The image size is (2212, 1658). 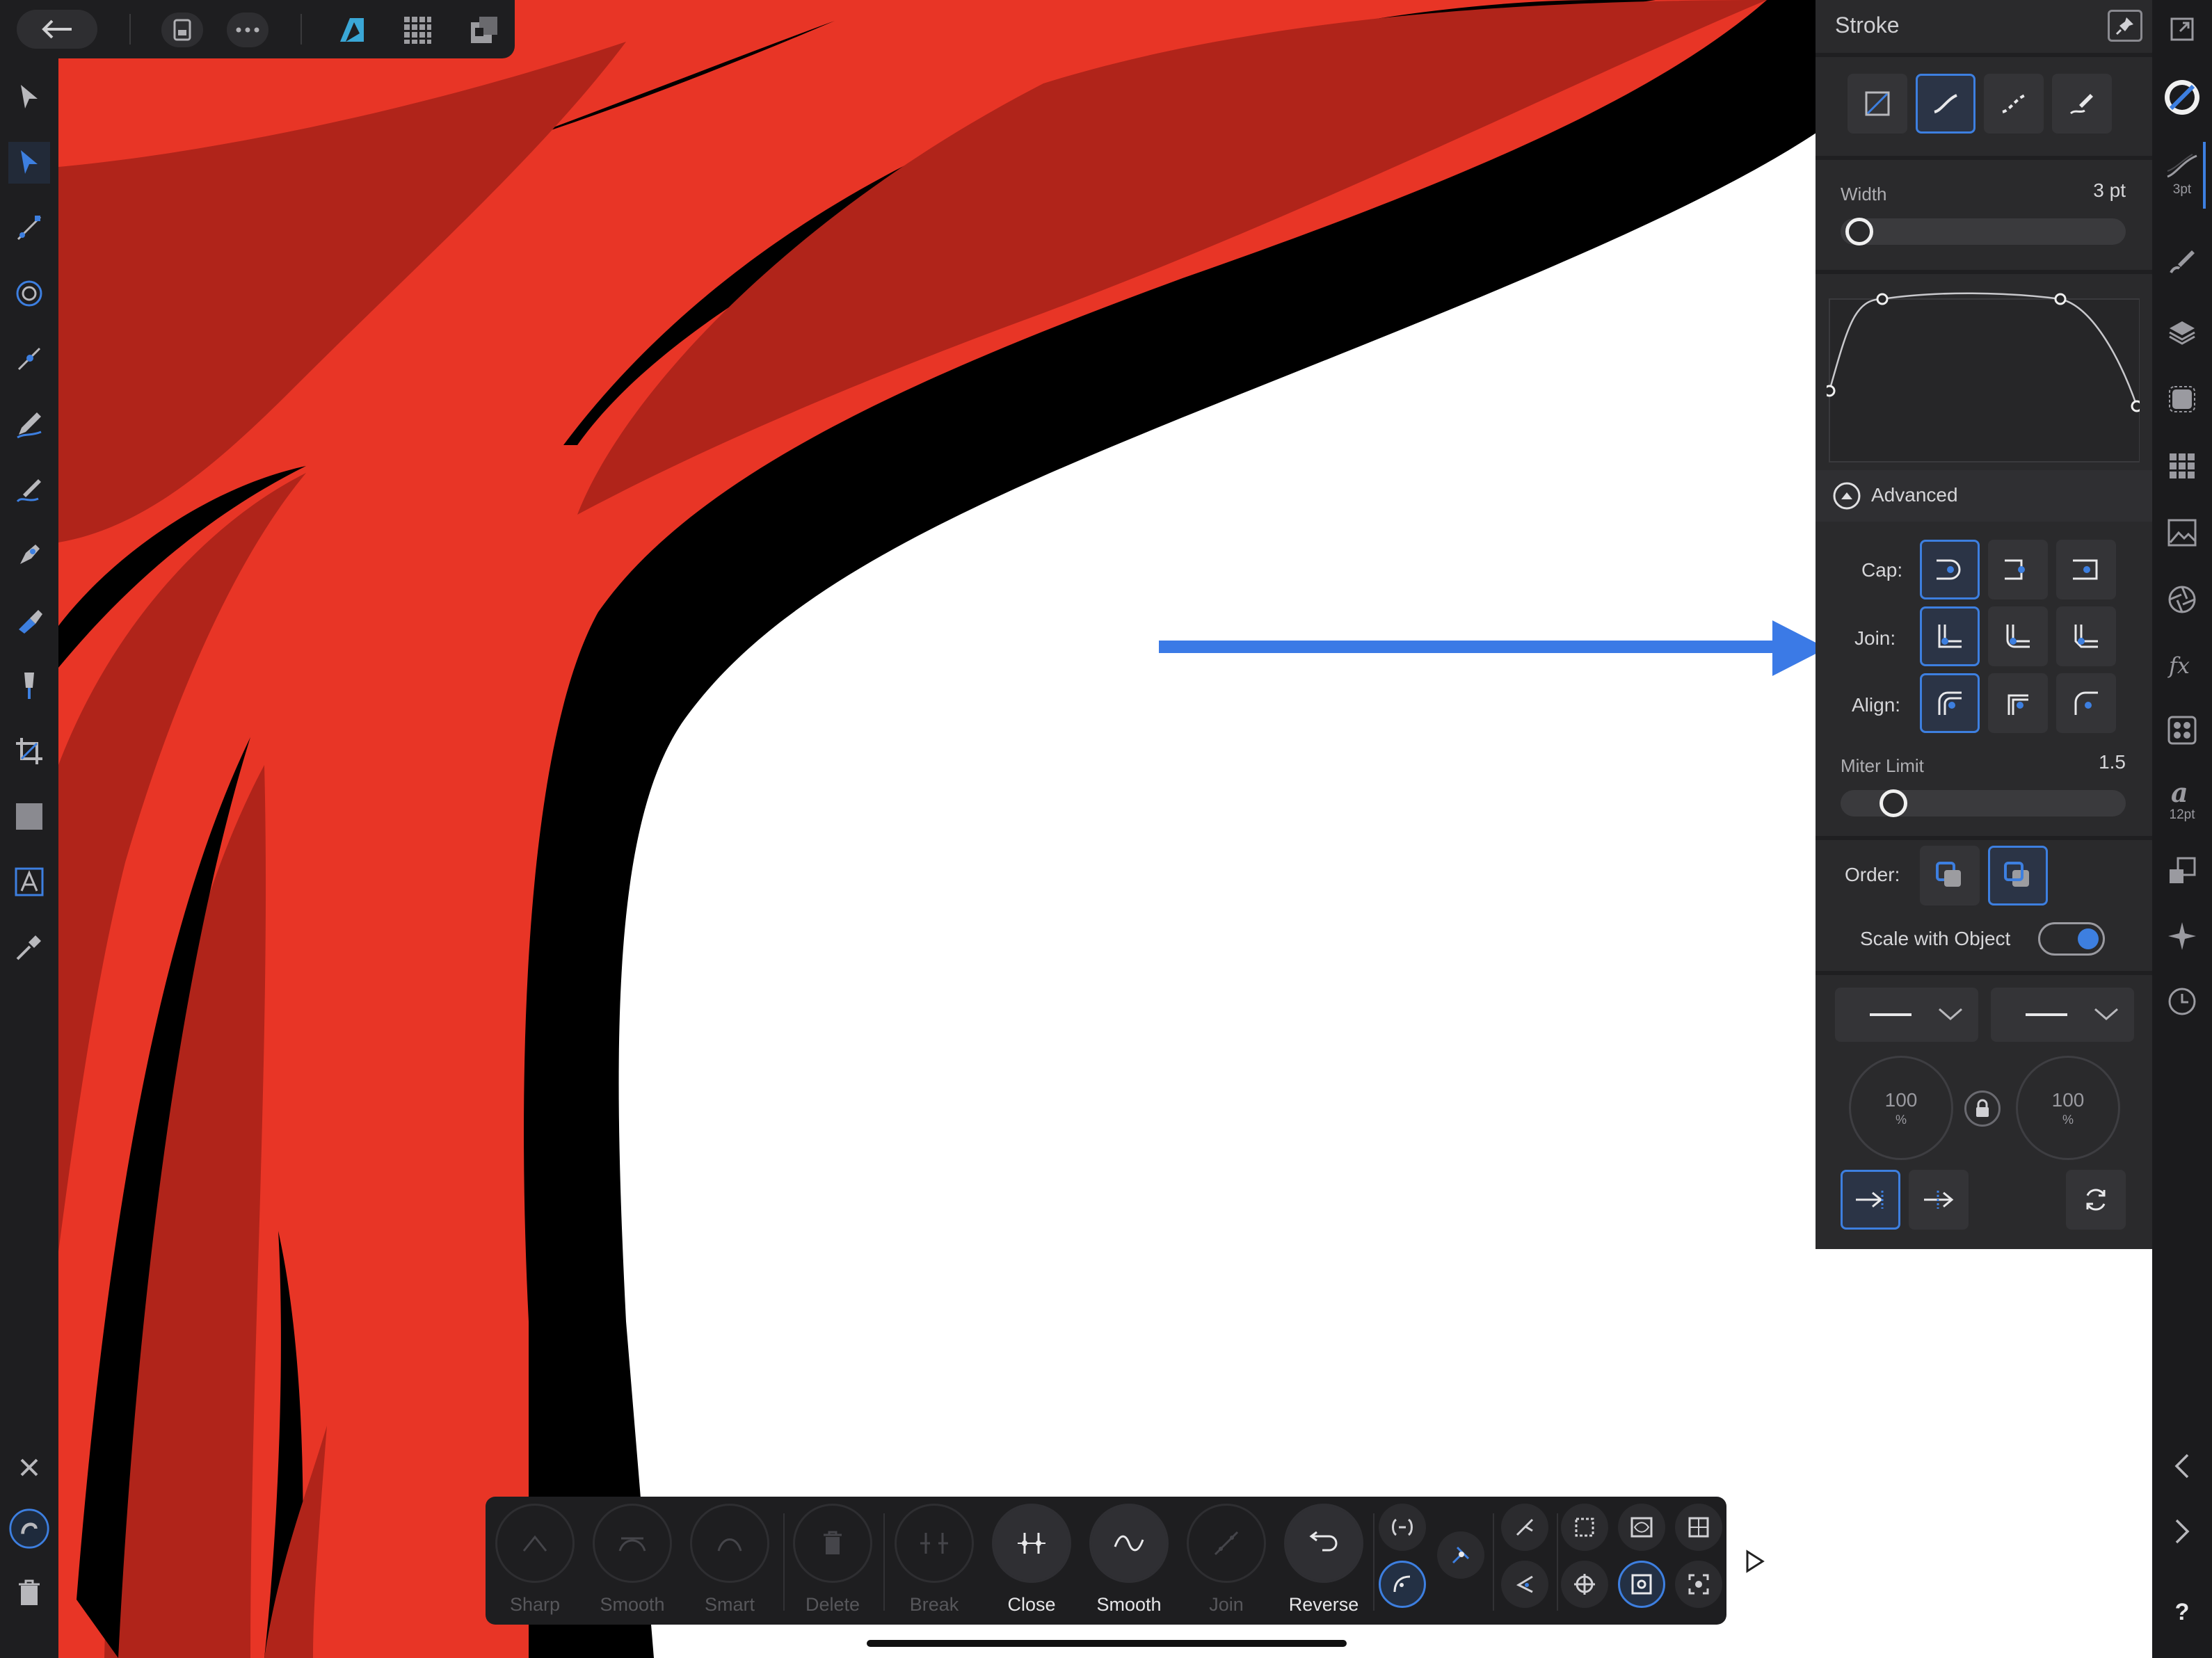 I want to click on stroke-type-brush, so click(x=2082, y=104).